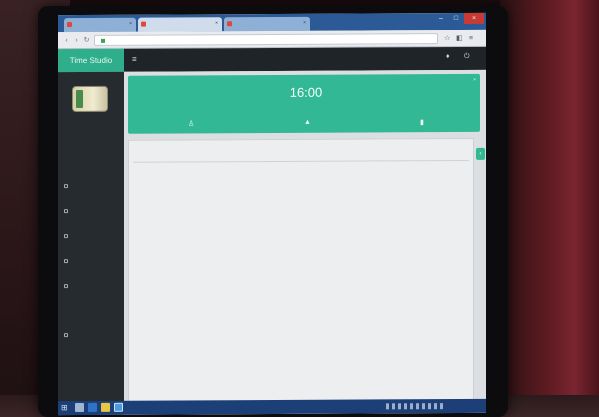 The height and width of the screenshot is (417, 599). I want to click on browser-tab-3: ×, so click(267, 24).